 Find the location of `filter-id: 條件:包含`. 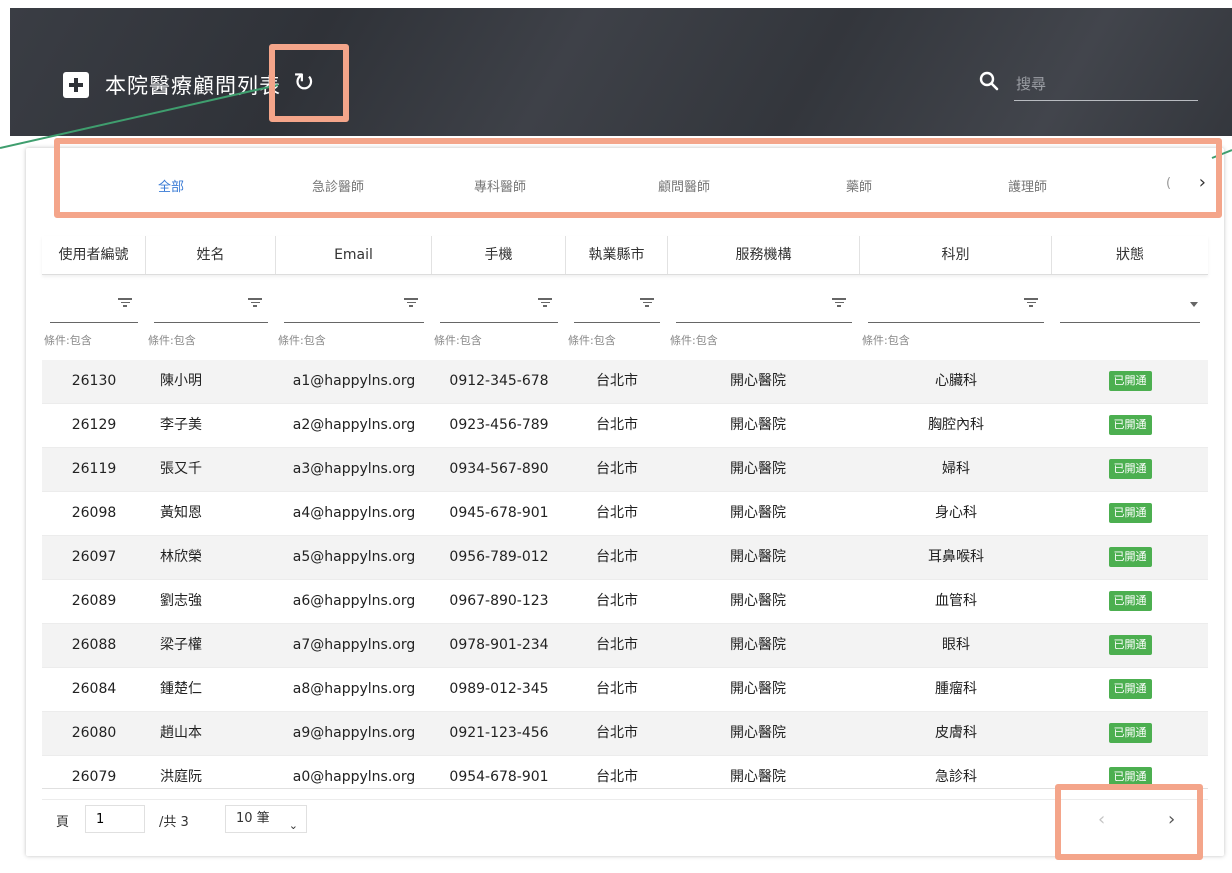

filter-id: 條件:包含 is located at coordinates (94, 318).